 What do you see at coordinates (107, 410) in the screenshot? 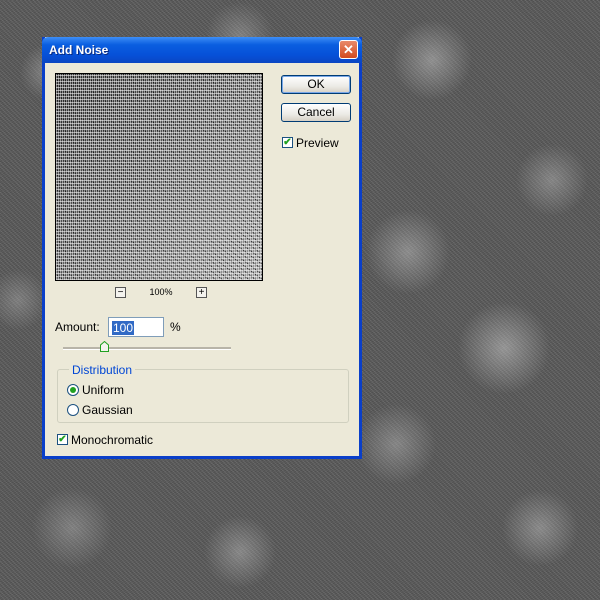
I see `gaussian-label: Gaussian` at bounding box center [107, 410].